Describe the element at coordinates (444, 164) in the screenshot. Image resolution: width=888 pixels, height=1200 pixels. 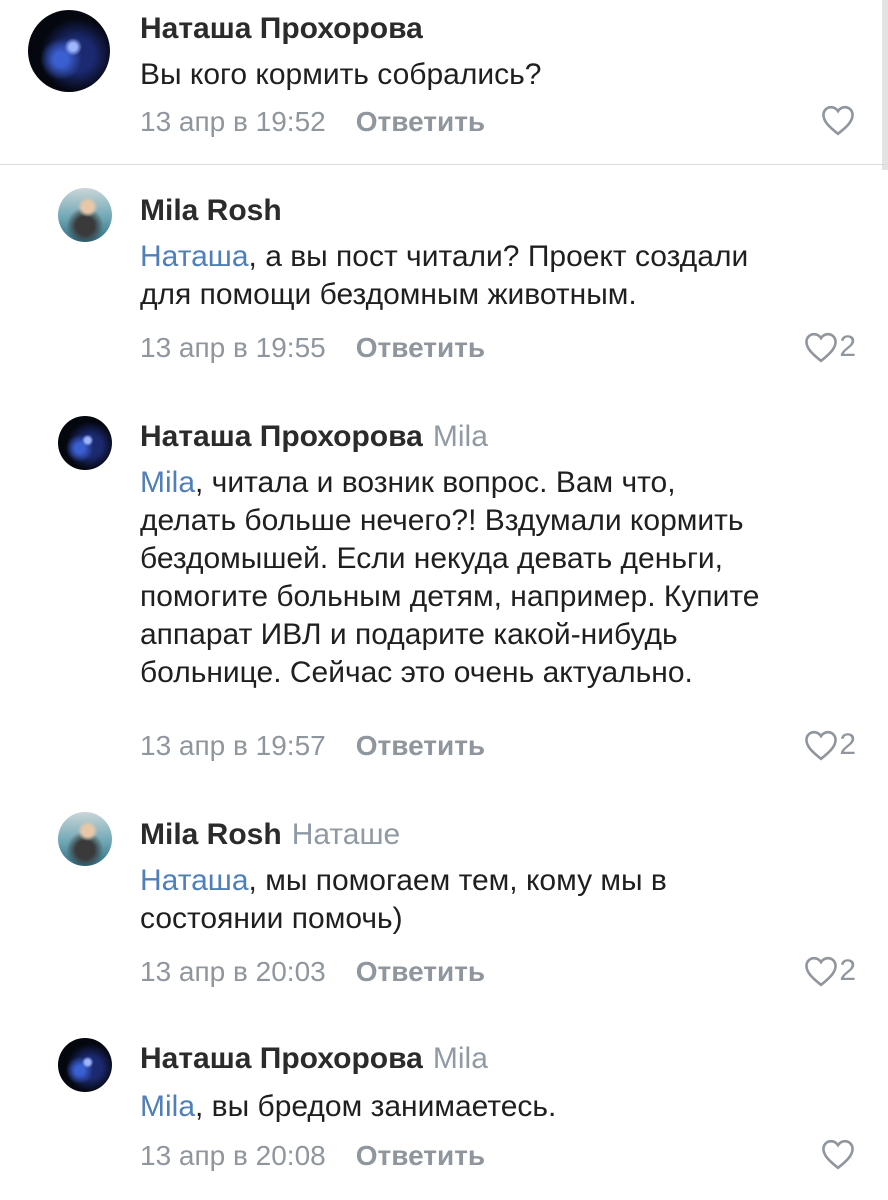
I see `divider` at that location.